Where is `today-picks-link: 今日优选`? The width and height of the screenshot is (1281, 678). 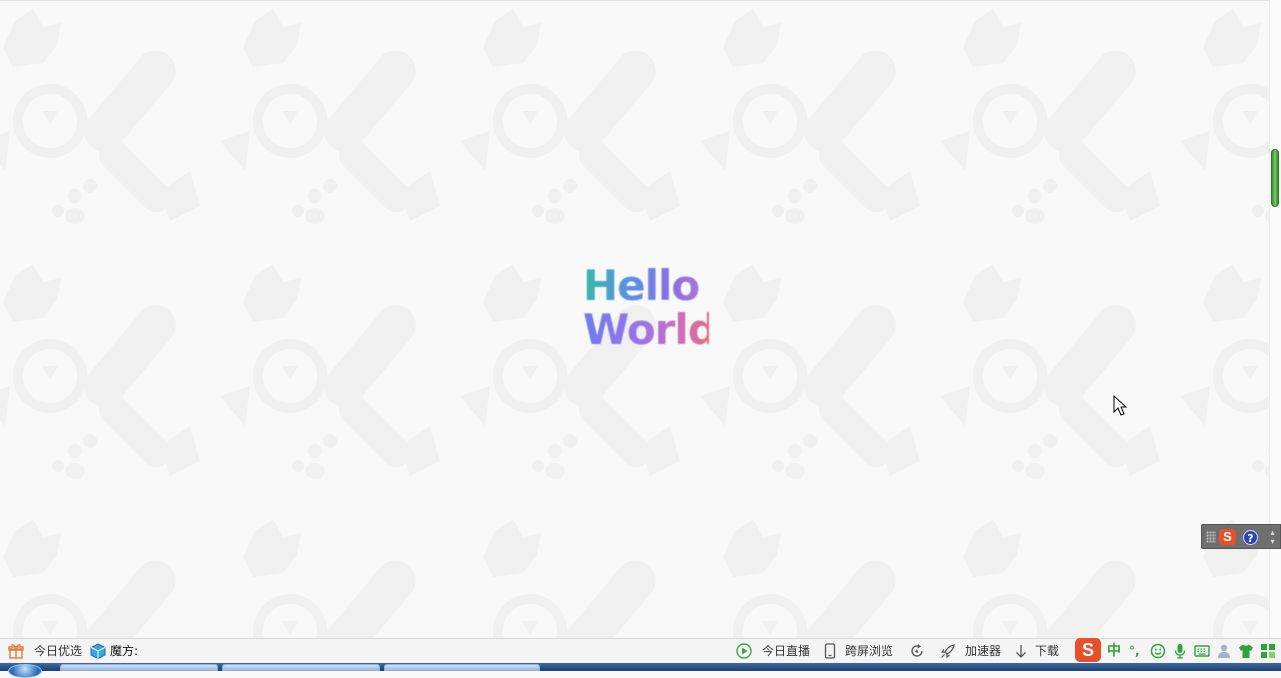
today-picks-link: 今日优选 is located at coordinates (48, 651).